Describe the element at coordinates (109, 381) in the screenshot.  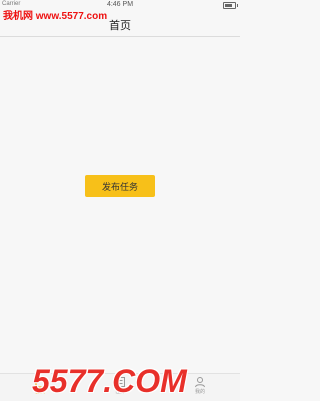
I see `watermark-bottom: 5577.COM` at that location.